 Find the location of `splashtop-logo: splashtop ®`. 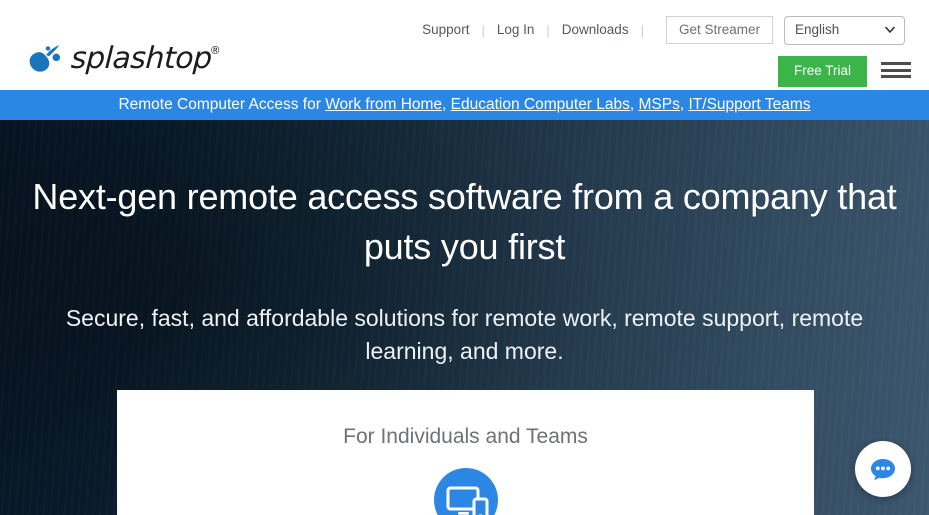

splashtop-logo: splashtop ® is located at coordinates (123, 59).